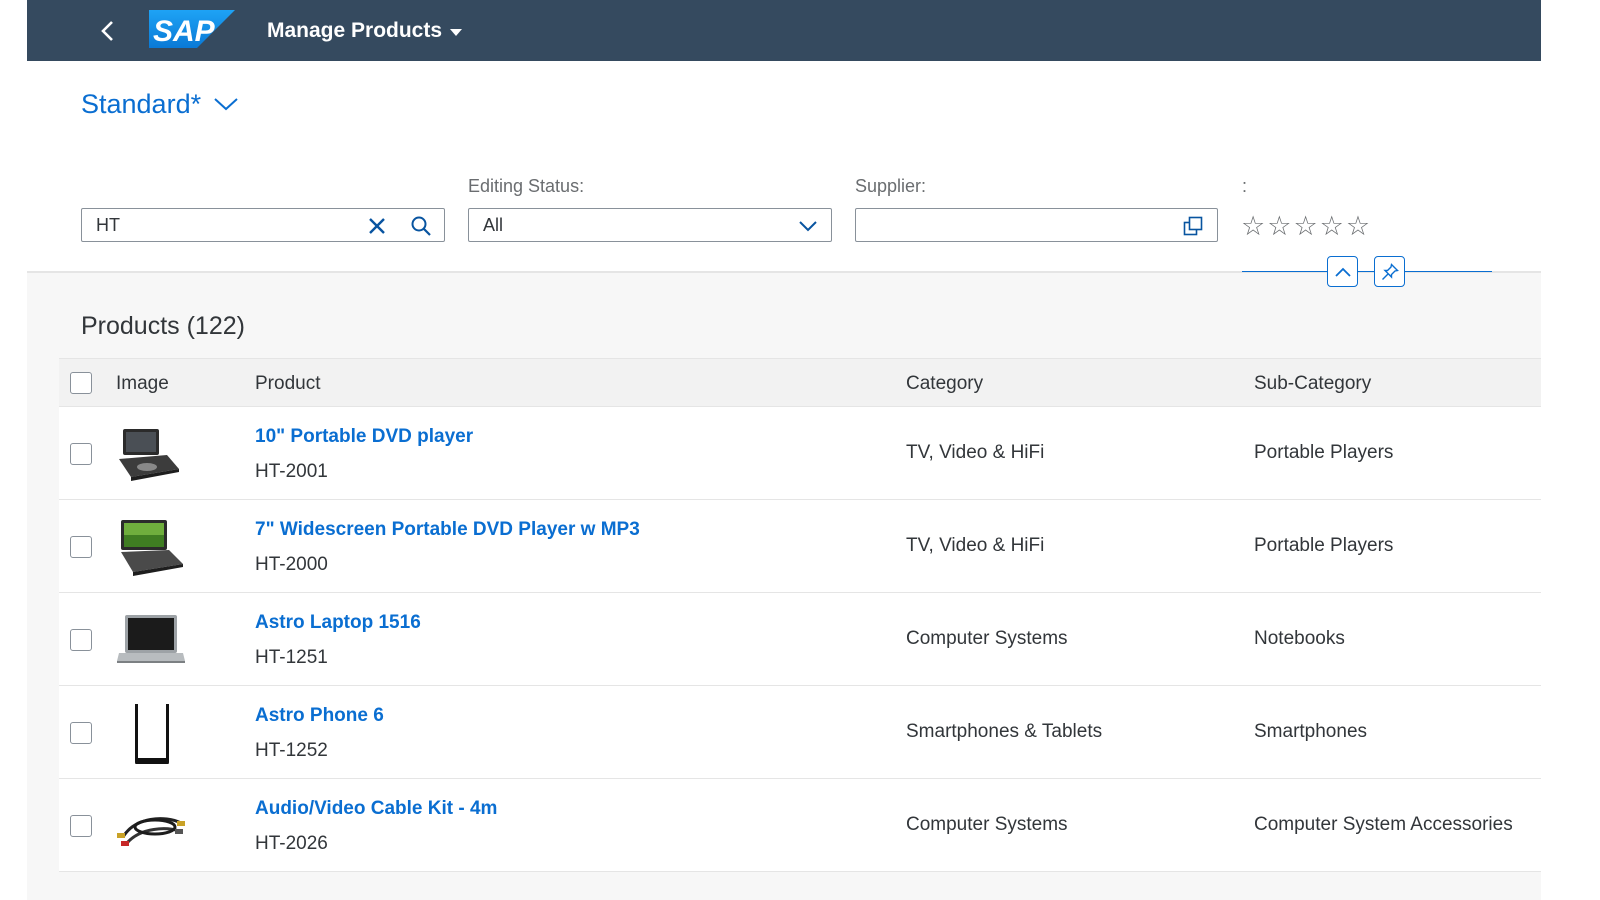 This screenshot has height=900, width=1600. What do you see at coordinates (1193, 226) in the screenshot?
I see `value-help-icon` at bounding box center [1193, 226].